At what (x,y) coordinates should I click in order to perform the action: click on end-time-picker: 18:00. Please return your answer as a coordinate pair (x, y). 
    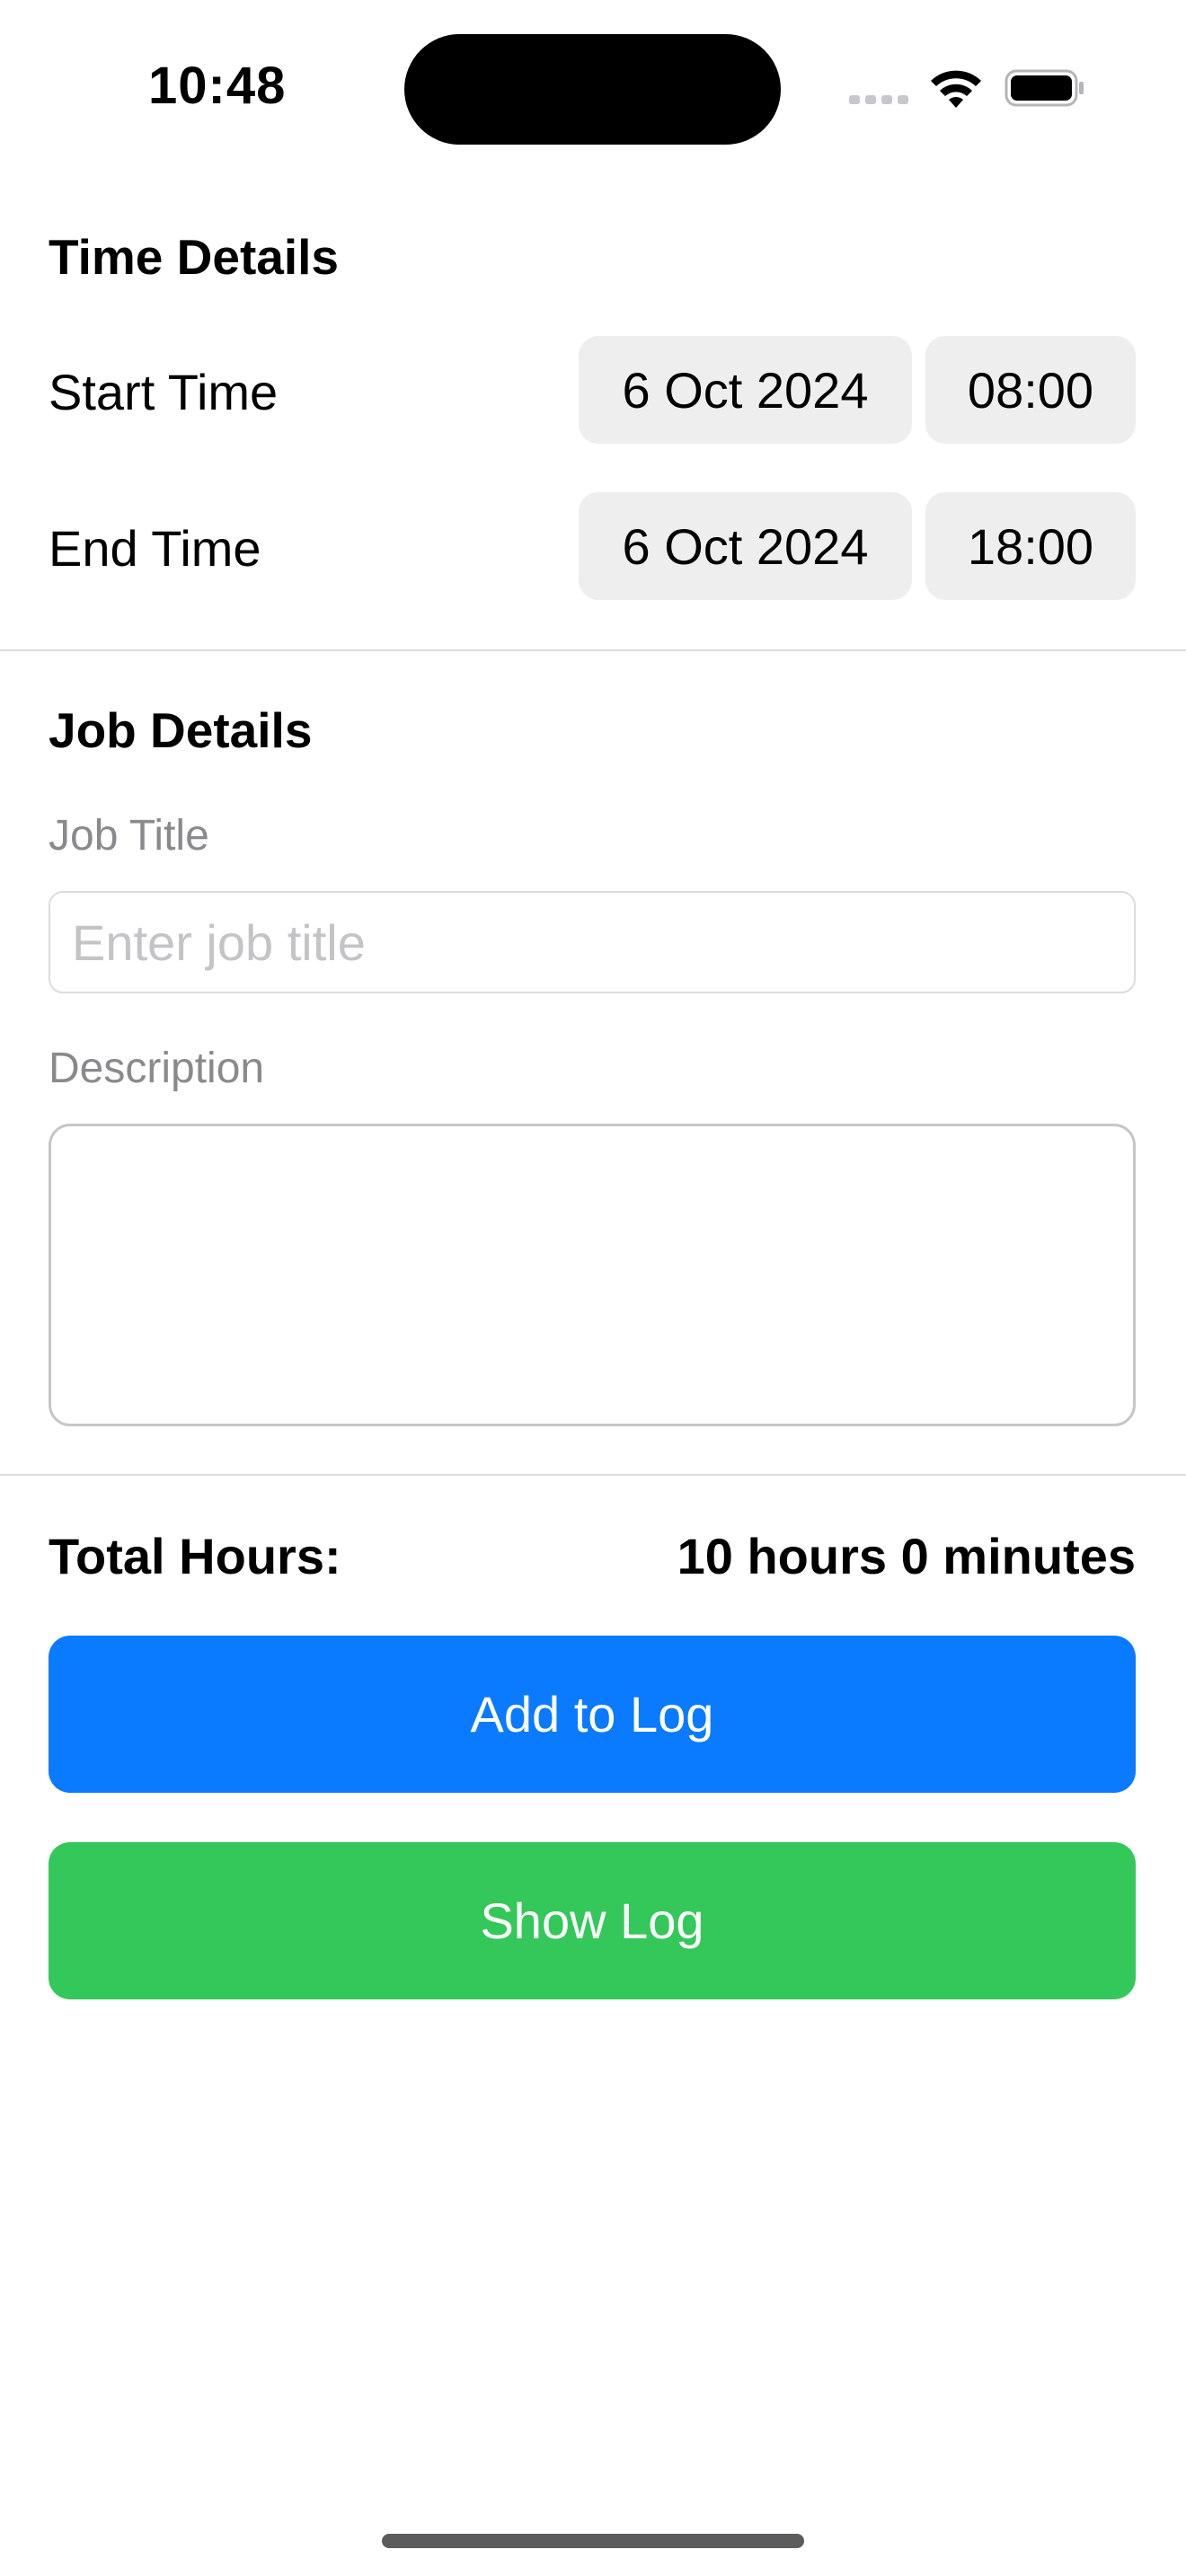
    Looking at the image, I should click on (1030, 546).